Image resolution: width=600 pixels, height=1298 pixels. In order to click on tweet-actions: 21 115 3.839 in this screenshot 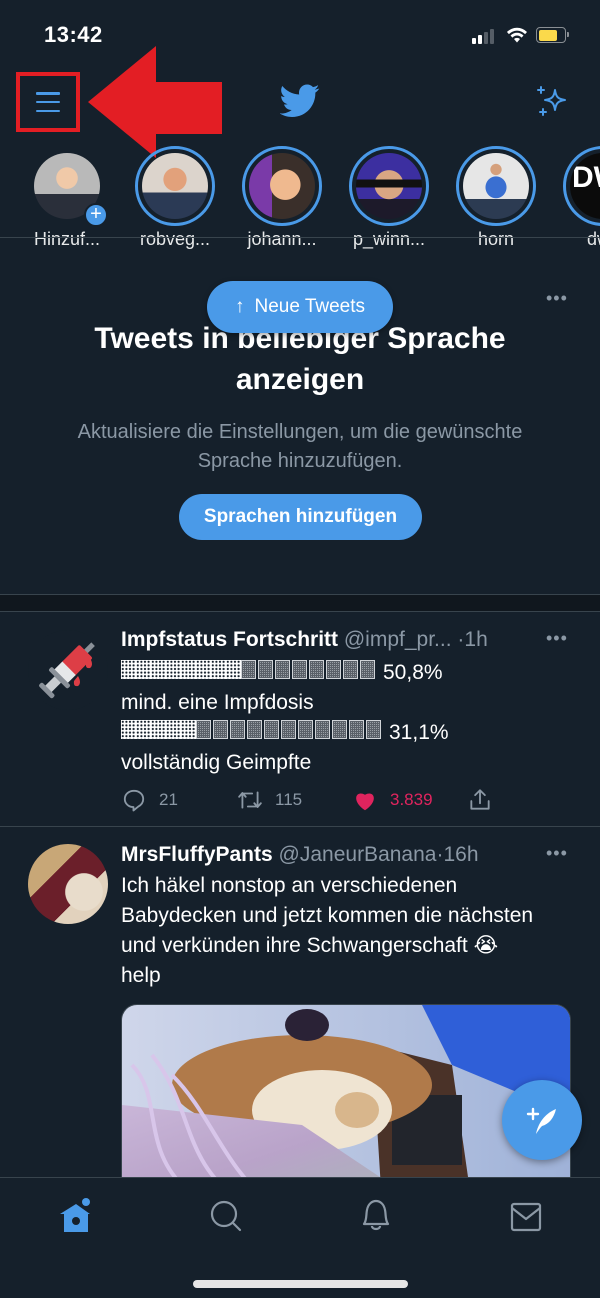, I will do `click(321, 800)`.